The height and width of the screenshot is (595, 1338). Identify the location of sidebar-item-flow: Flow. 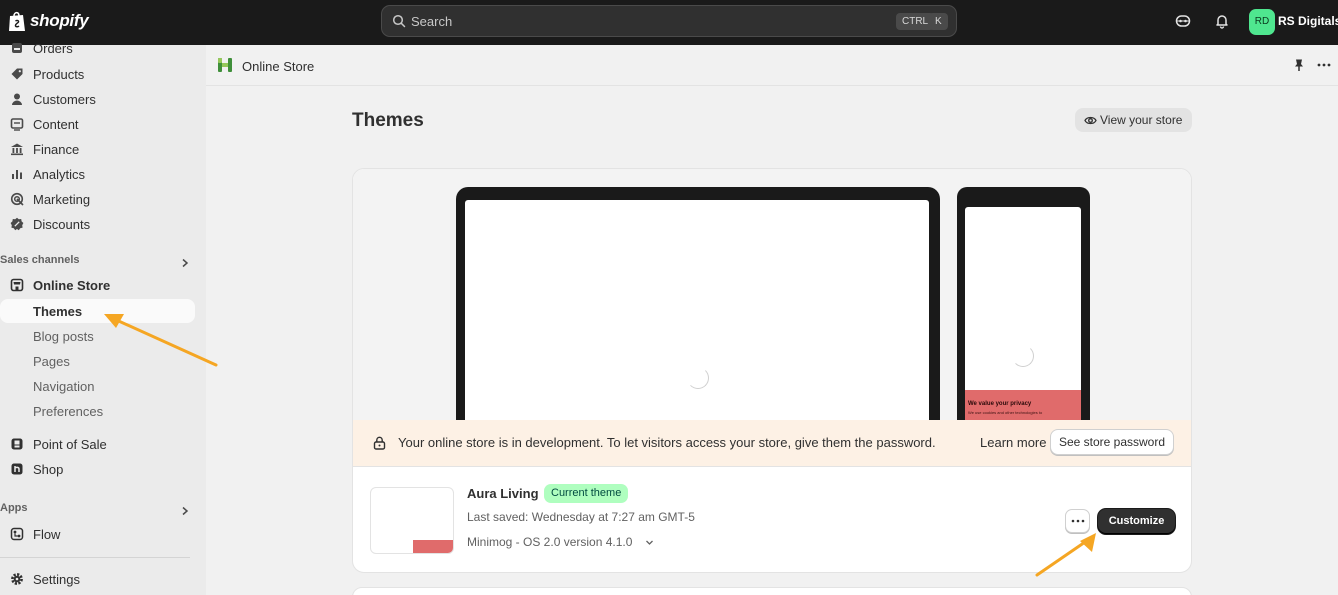
(97, 534).